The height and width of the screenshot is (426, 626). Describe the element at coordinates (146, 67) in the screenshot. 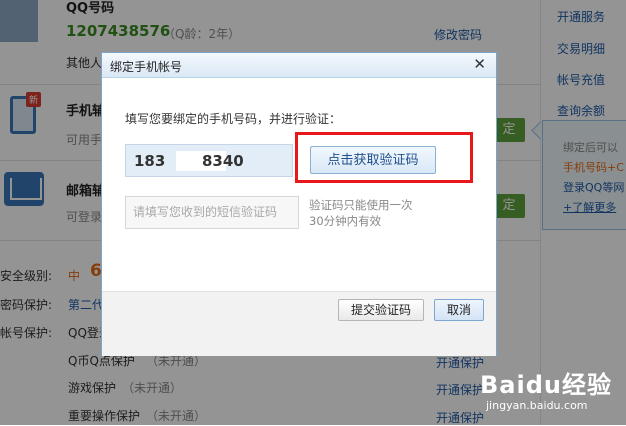

I see `dialog-title: 绑定手机帐号` at that location.